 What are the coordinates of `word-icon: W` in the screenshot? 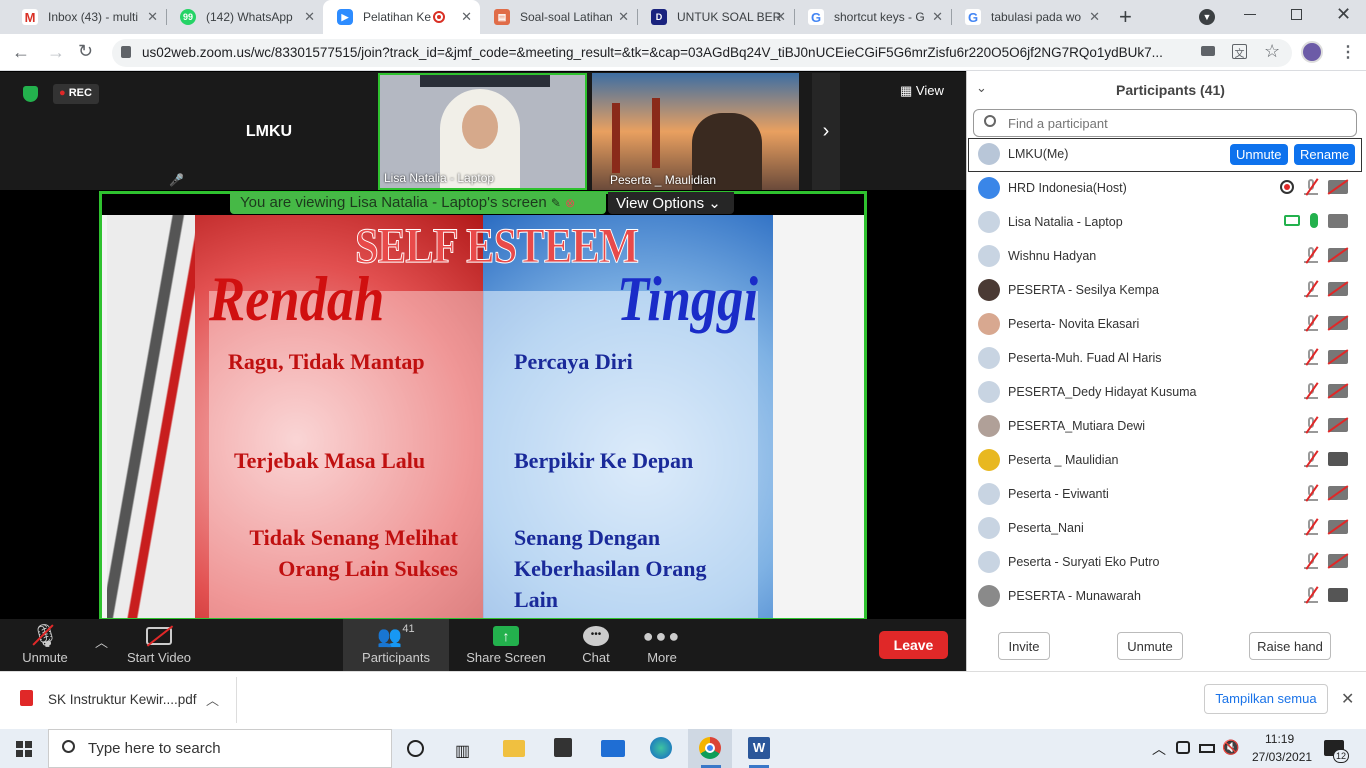 It's located at (759, 748).